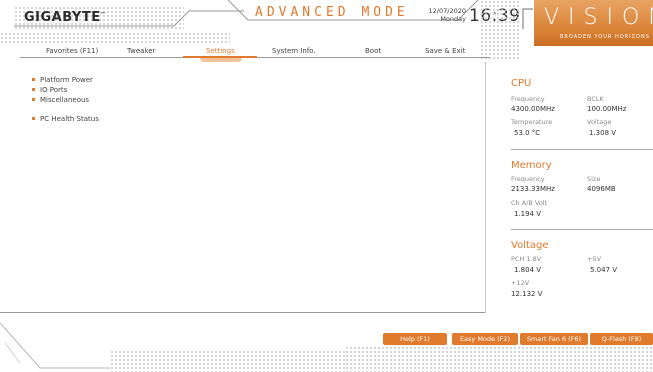 This screenshot has width=653, height=372. What do you see at coordinates (373, 51) in the screenshot?
I see `tab-boot: Boot` at bounding box center [373, 51].